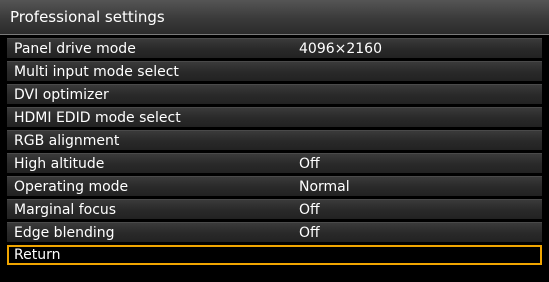  What do you see at coordinates (65, 210) in the screenshot?
I see `menu-item-label: Marginal focus` at bounding box center [65, 210].